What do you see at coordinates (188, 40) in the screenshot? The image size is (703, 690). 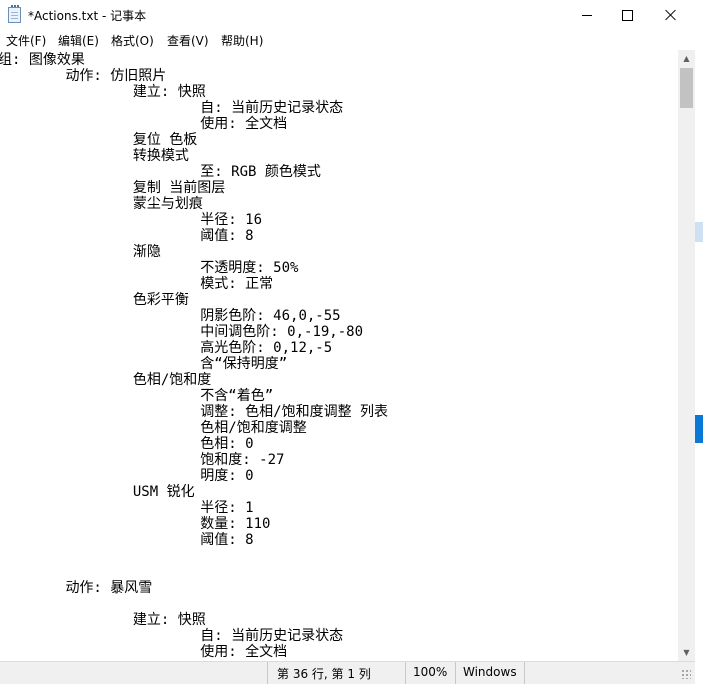 I see `menu-view: 查看(V)` at bounding box center [188, 40].